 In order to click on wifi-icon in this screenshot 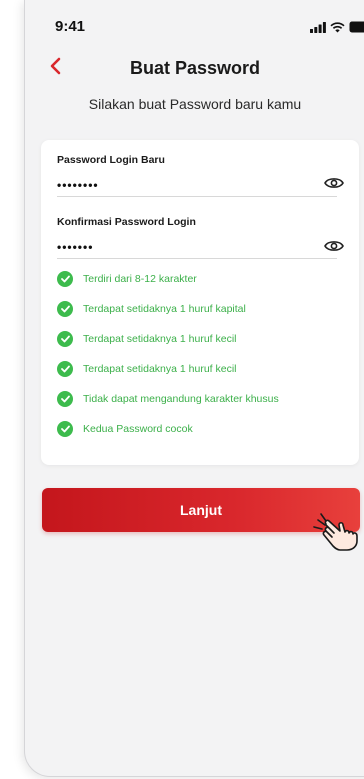, I will do `click(337, 29)`.